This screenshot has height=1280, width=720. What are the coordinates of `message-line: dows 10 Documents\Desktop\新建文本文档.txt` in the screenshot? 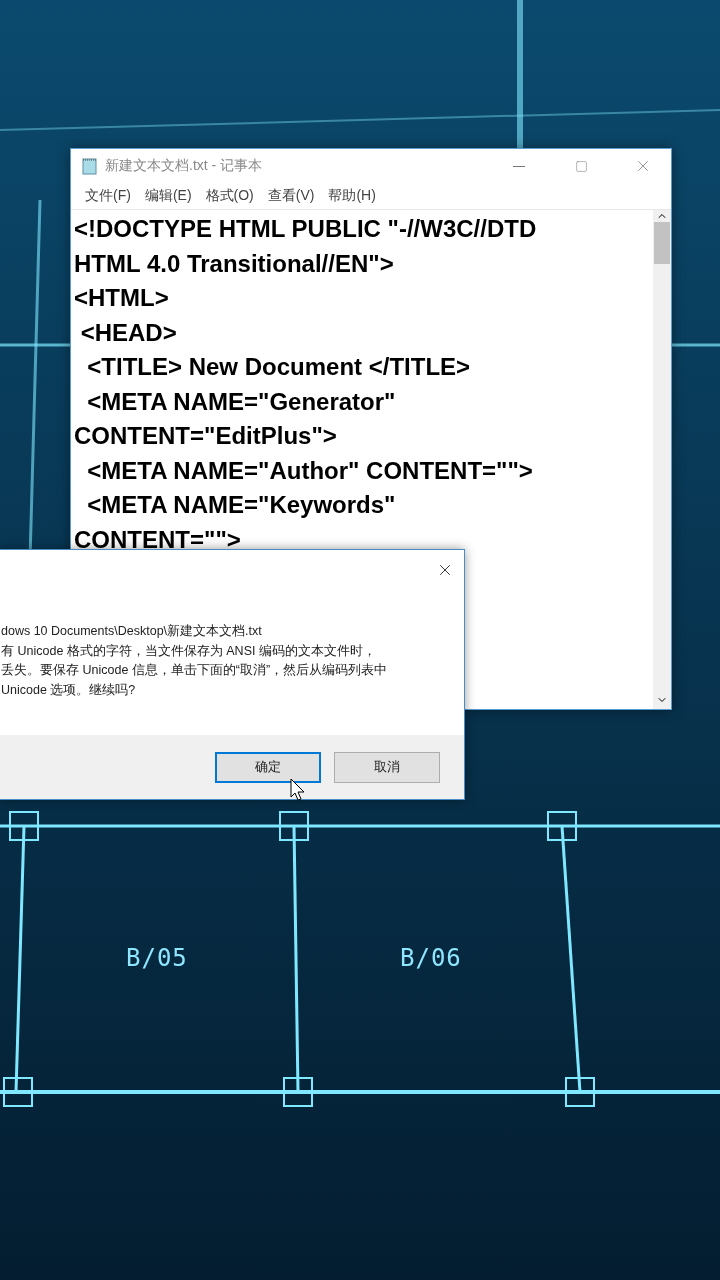 It's located at (132, 631).